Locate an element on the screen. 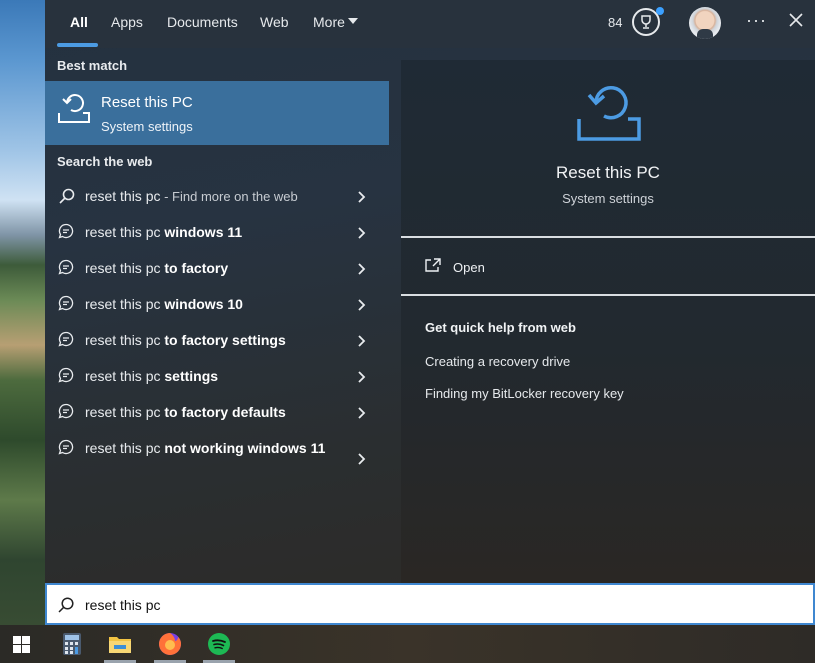 This screenshot has width=815, height=663. quick-help-link: Finding my BitLocker recovery key is located at coordinates (524, 393).